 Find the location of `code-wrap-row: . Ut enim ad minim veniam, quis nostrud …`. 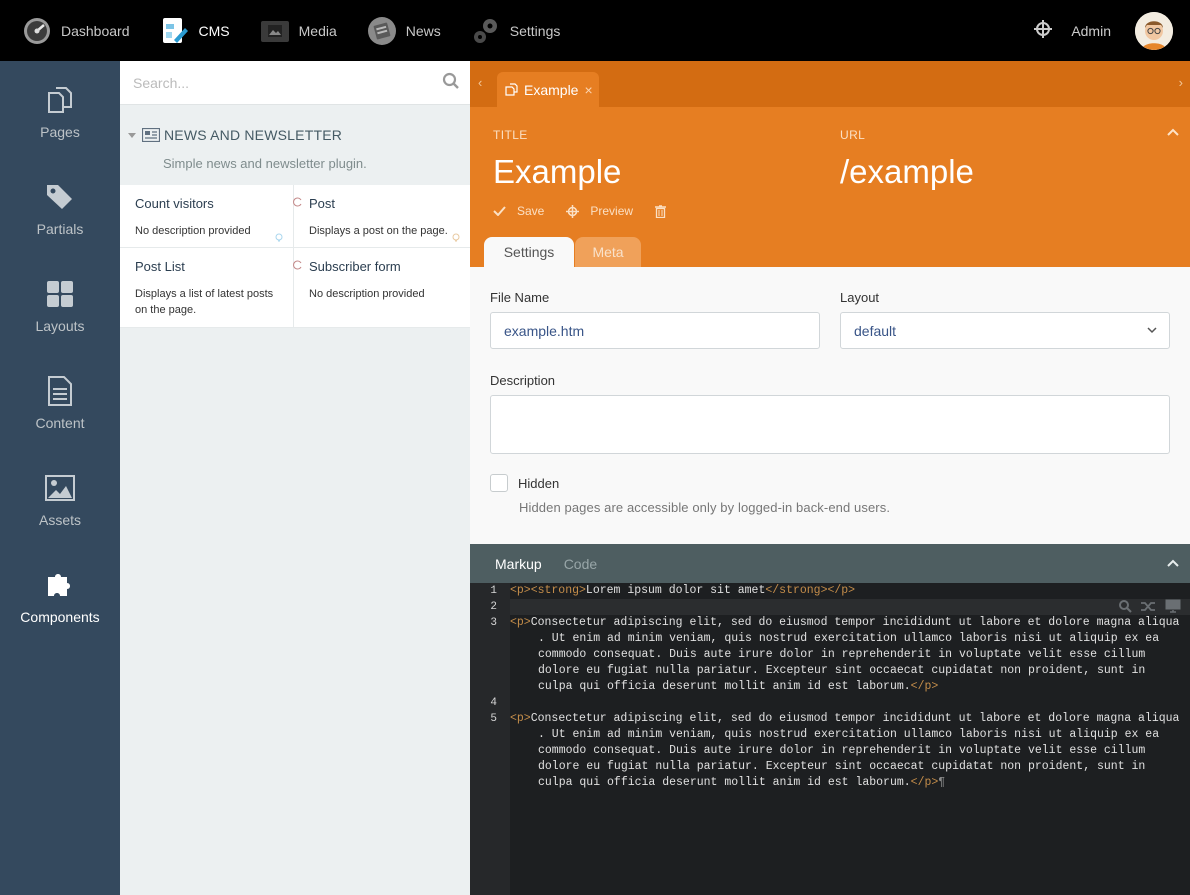

code-wrap-row: . Ut enim ad minim veniam, quis nostrud … is located at coordinates (849, 734).